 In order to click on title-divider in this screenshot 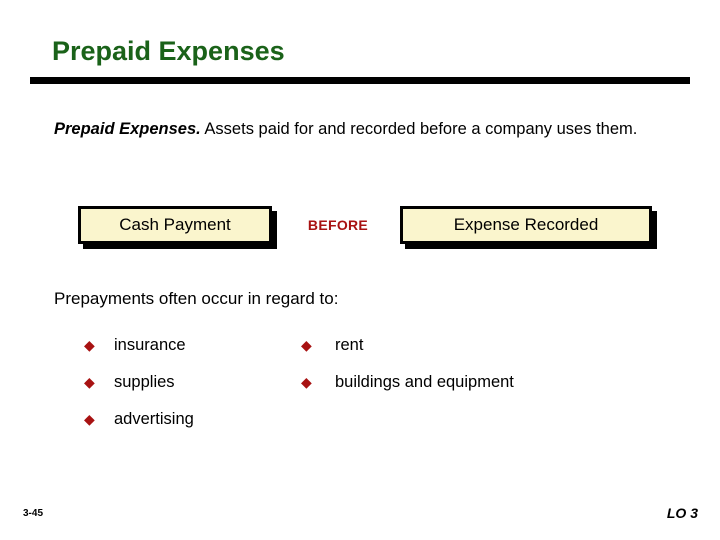, I will do `click(360, 80)`.